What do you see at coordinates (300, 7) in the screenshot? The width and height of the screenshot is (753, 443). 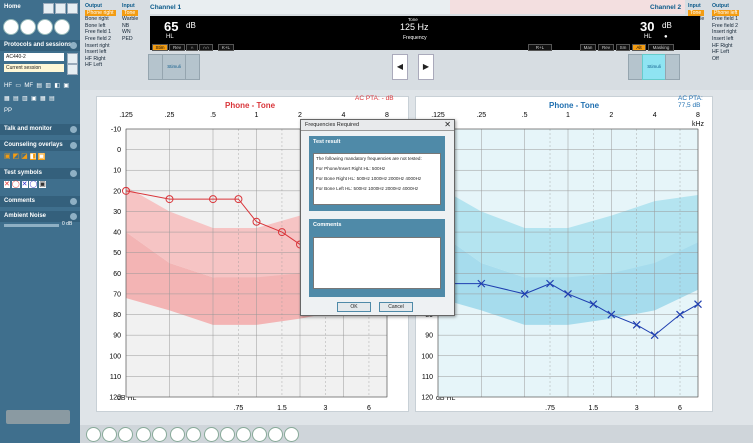 I see `channel1-strip` at bounding box center [300, 7].